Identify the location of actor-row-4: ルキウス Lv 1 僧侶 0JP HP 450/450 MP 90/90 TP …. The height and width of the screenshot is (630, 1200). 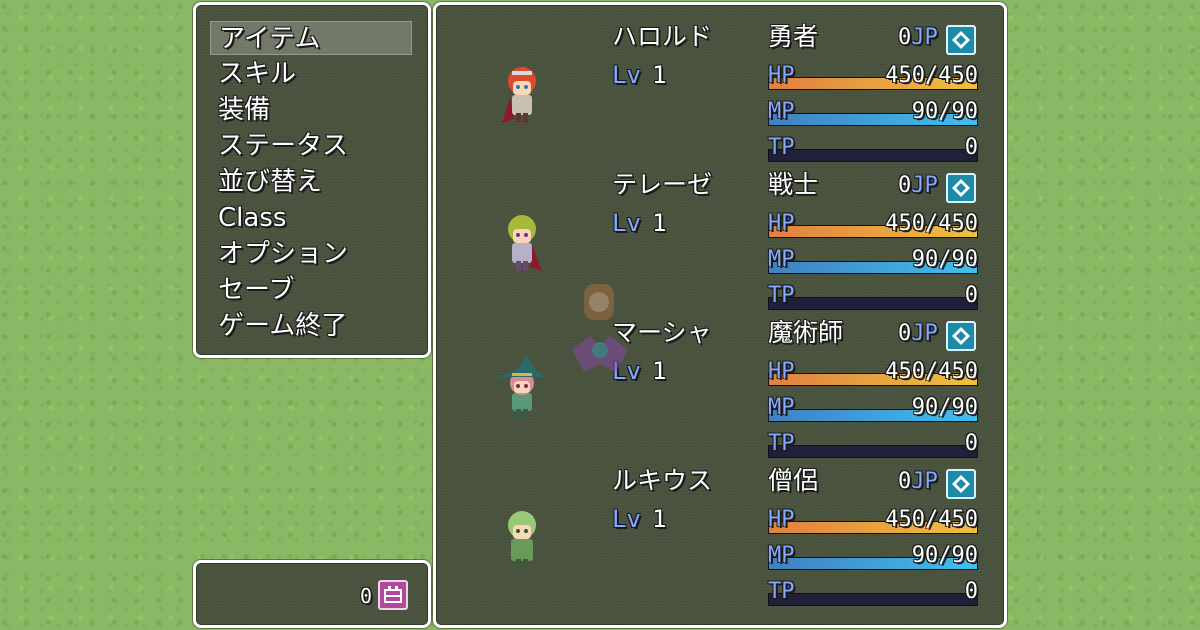
(720, 527).